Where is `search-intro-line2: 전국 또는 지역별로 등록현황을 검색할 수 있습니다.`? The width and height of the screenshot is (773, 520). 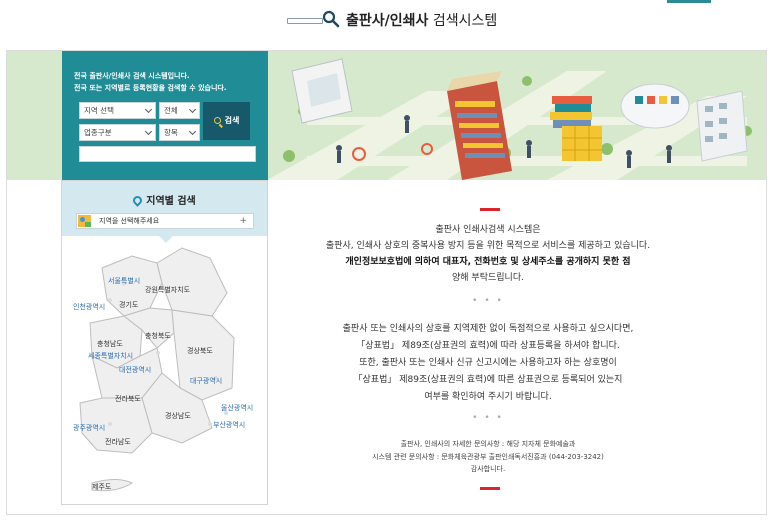 search-intro-line2: 전국 또는 지역별로 등록현황을 검색할 수 있습니다. is located at coordinates (150, 88).